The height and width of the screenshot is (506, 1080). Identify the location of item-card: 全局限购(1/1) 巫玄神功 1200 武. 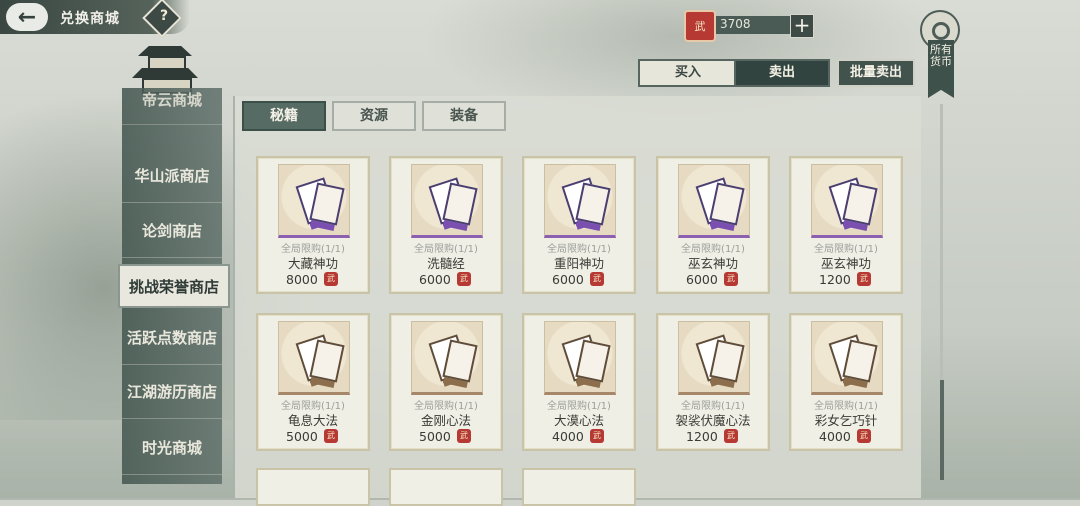
(846, 225).